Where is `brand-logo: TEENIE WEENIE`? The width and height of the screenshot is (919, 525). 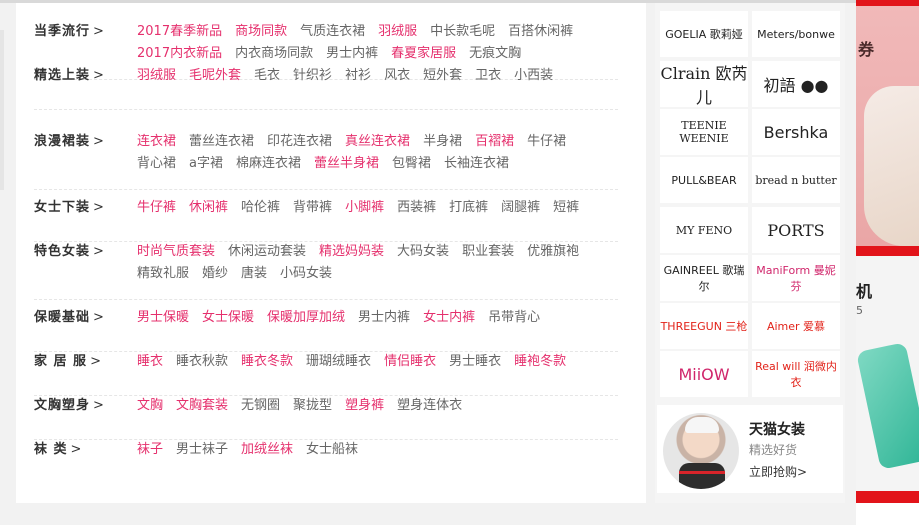 brand-logo: TEENIE WEENIE is located at coordinates (704, 132).